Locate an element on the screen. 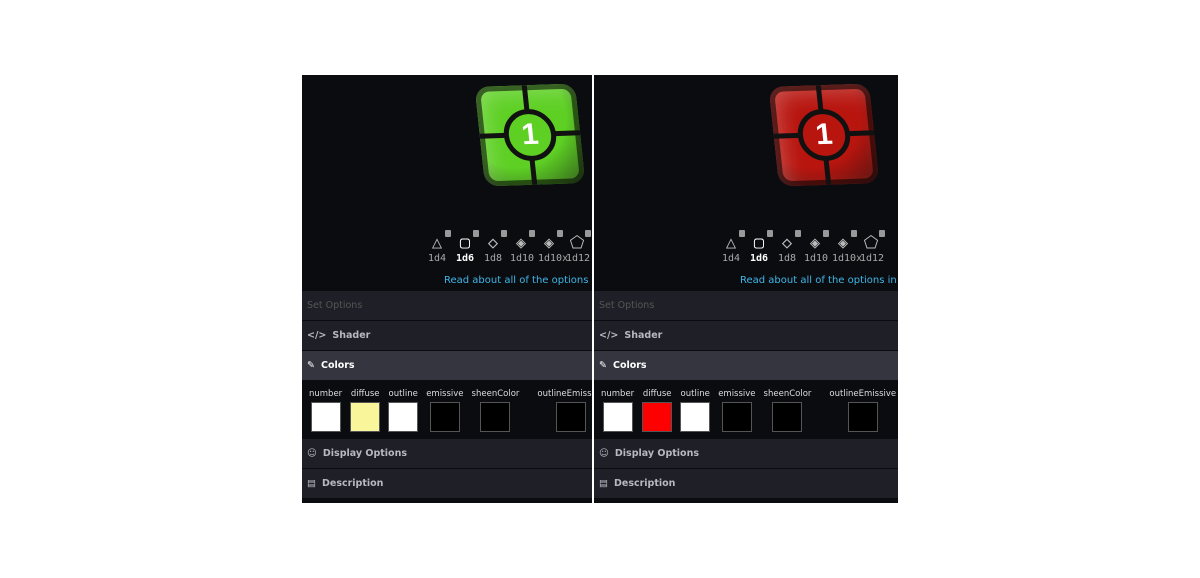 This screenshot has height=578, width=1200. row-label: Shader is located at coordinates (643, 335).